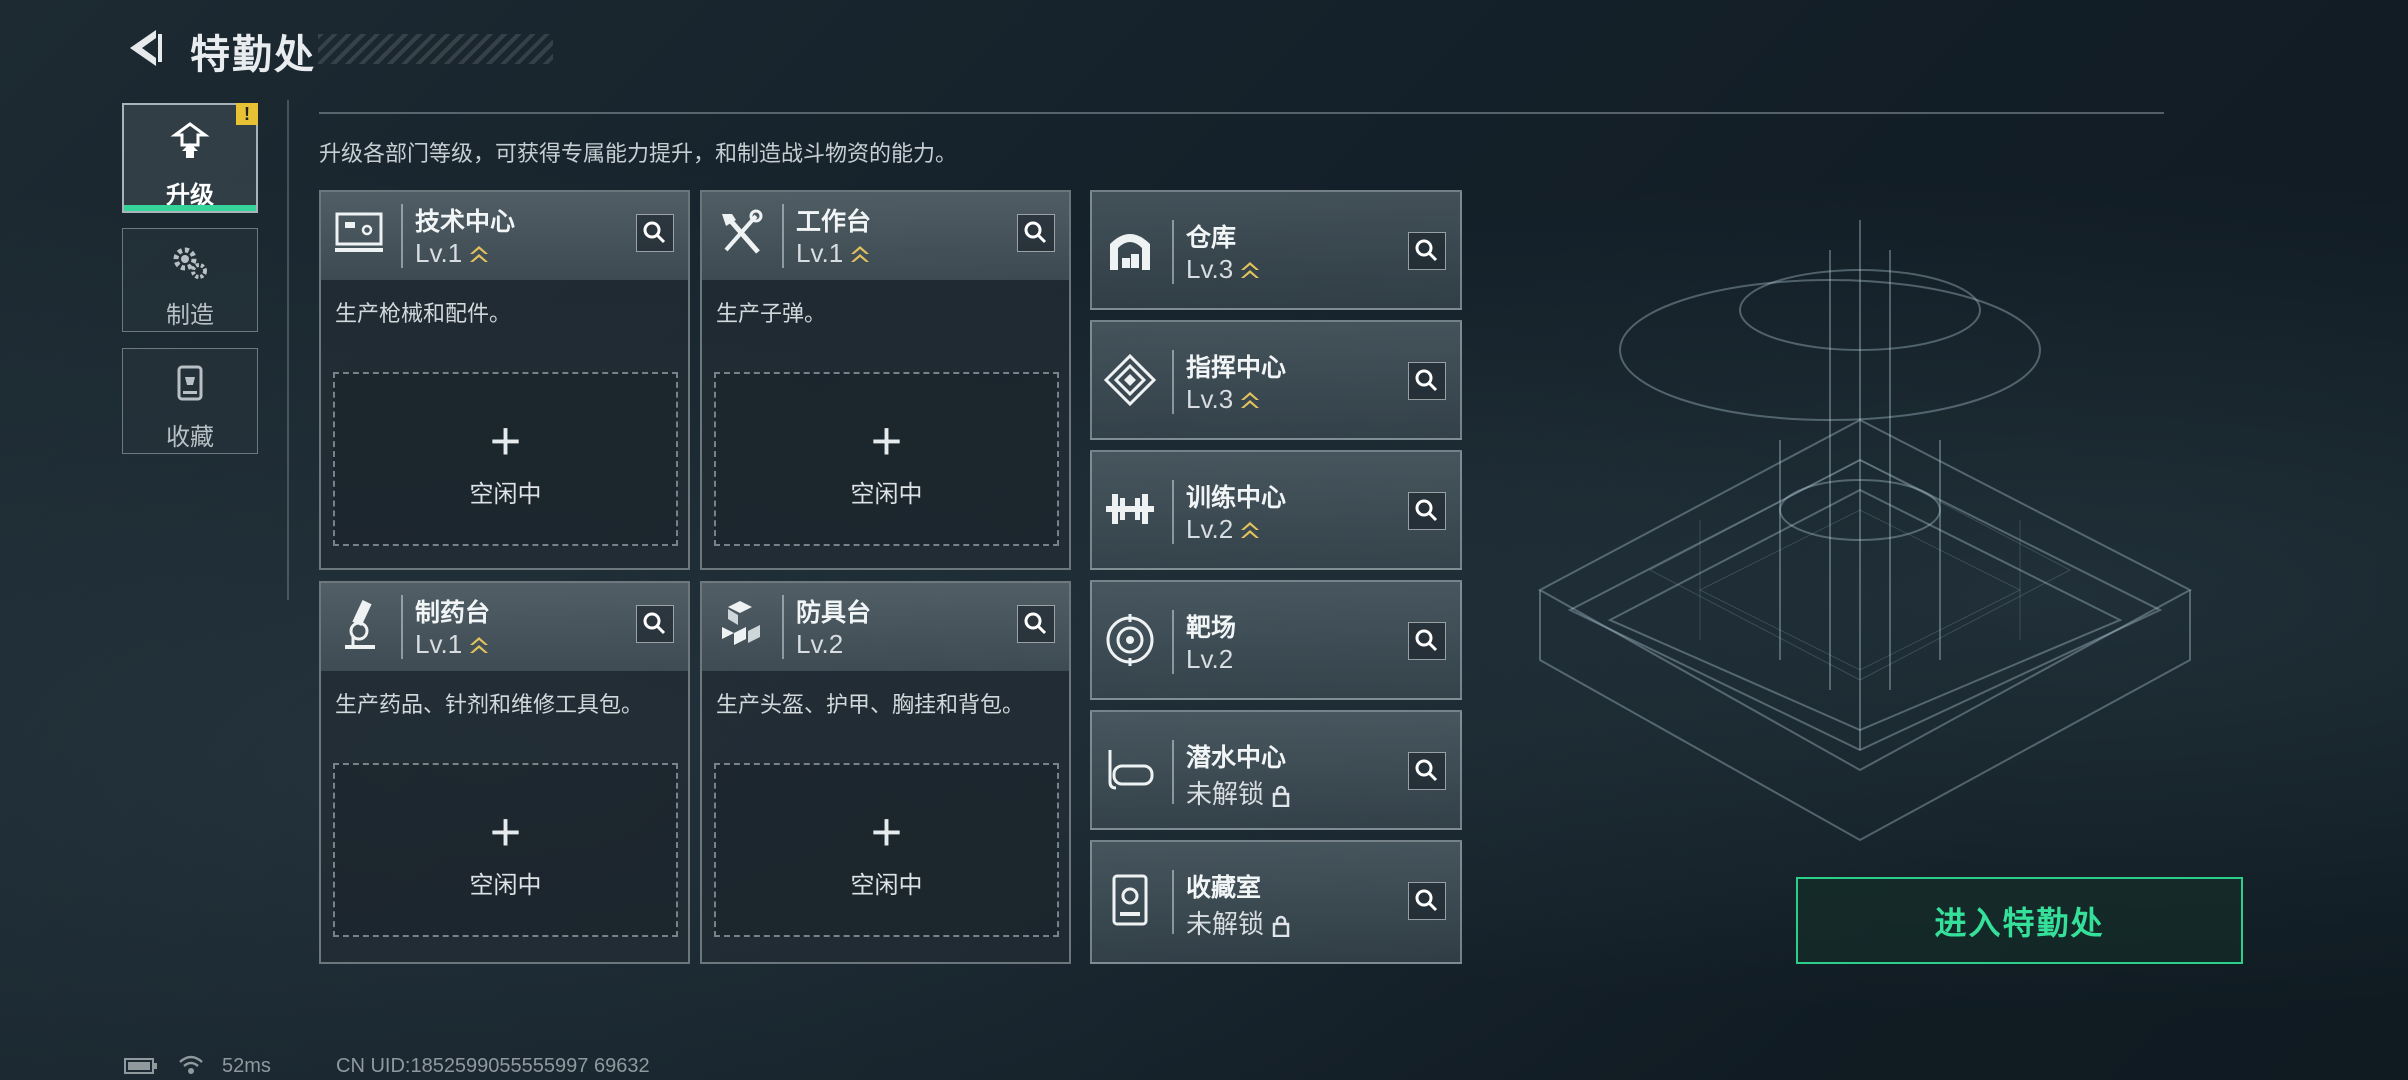 The height and width of the screenshot is (1080, 2408). Describe the element at coordinates (834, 222) in the screenshot. I see `card-title: 工作台` at that location.